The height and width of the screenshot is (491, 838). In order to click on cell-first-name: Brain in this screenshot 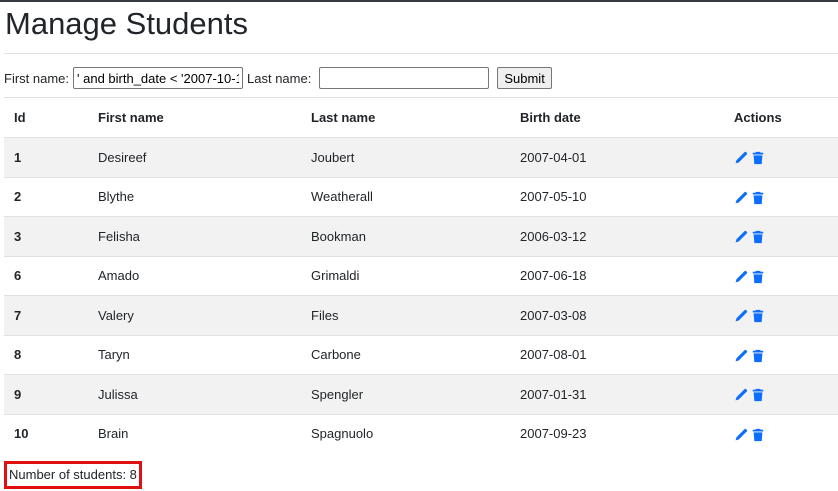, I will do `click(194, 433)`.